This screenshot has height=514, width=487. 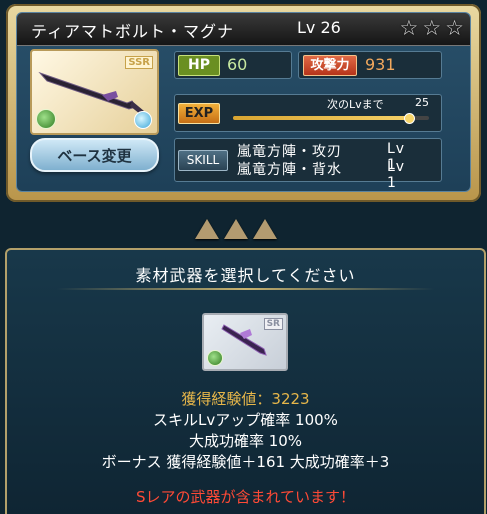 What do you see at coordinates (290, 399) in the screenshot?
I see `gained-exp-value: 3223` at bounding box center [290, 399].